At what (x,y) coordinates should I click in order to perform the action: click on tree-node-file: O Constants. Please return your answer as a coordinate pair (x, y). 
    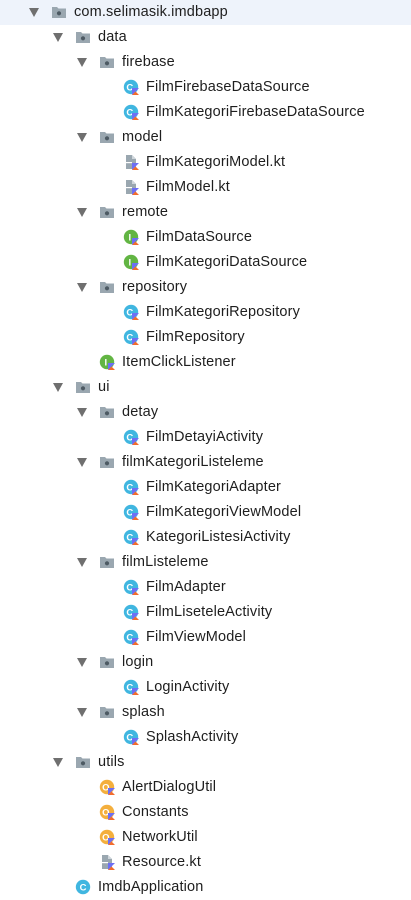
    Looking at the image, I should click on (205, 812).